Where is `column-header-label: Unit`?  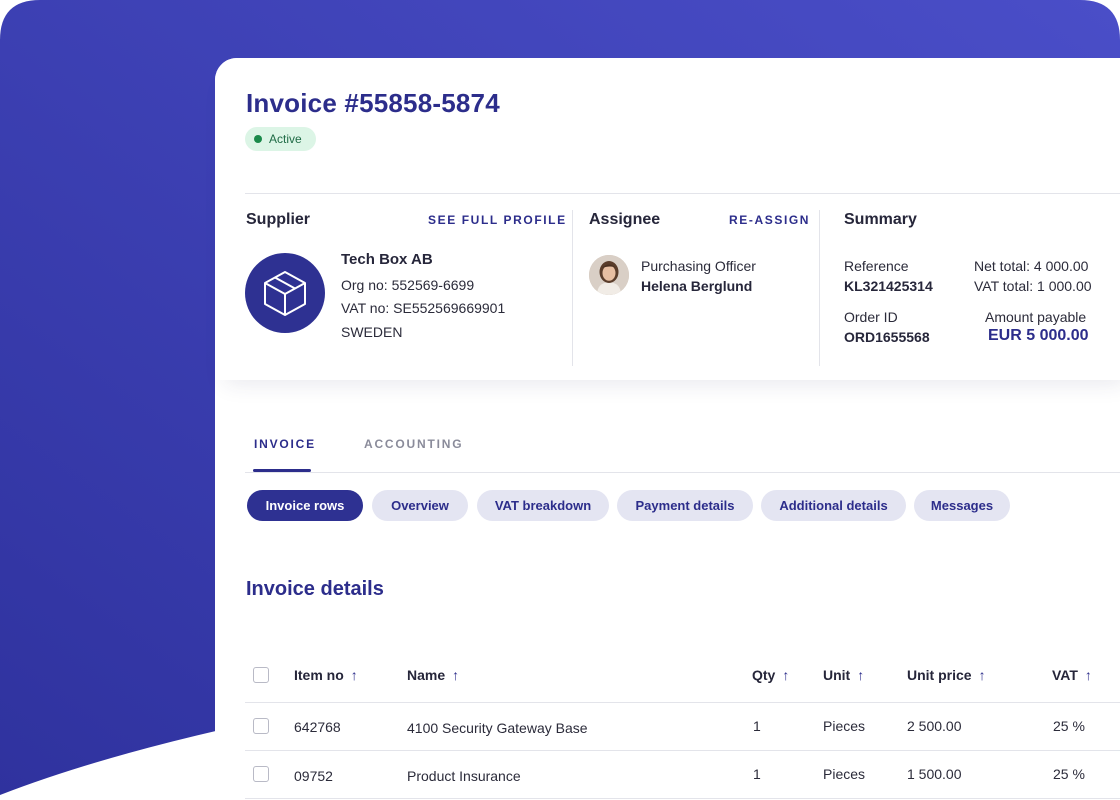 column-header-label: Unit is located at coordinates (837, 675).